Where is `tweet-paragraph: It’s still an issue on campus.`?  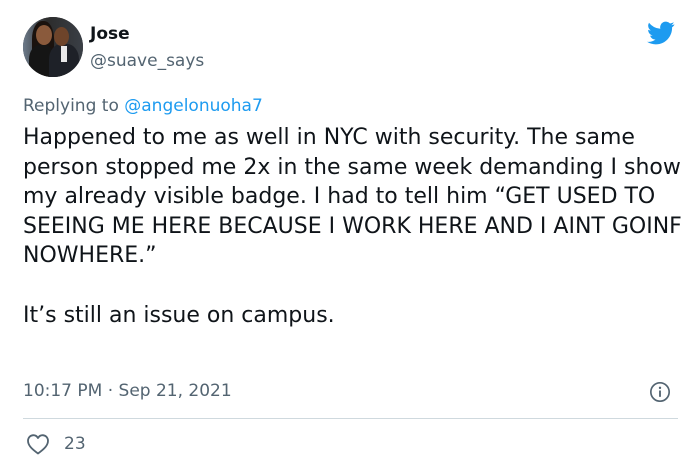 tweet-paragraph: It’s still an issue on campus. is located at coordinates (179, 315).